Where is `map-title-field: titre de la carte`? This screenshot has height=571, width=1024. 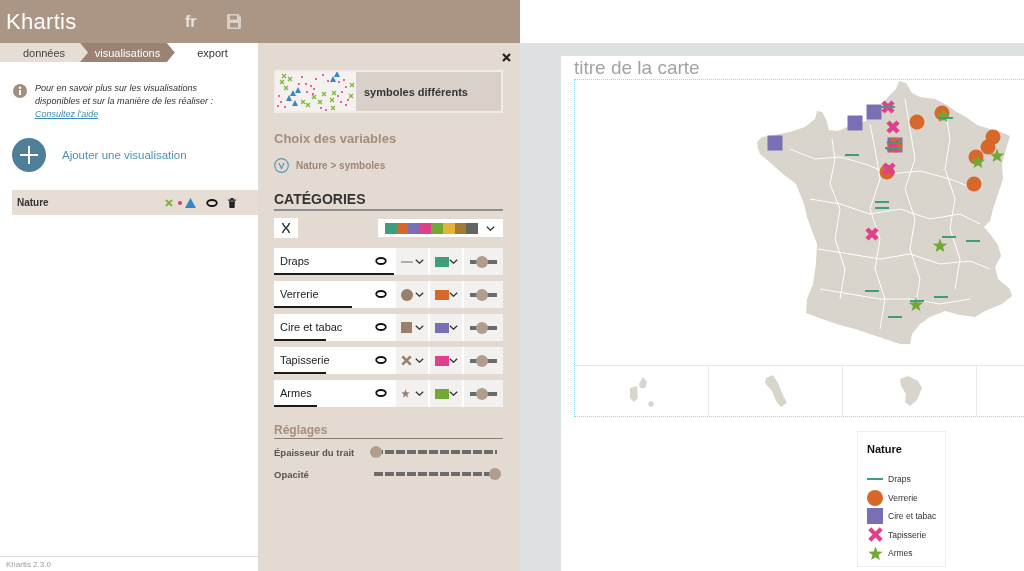 map-title-field: titre de la carte is located at coordinates (724, 68).